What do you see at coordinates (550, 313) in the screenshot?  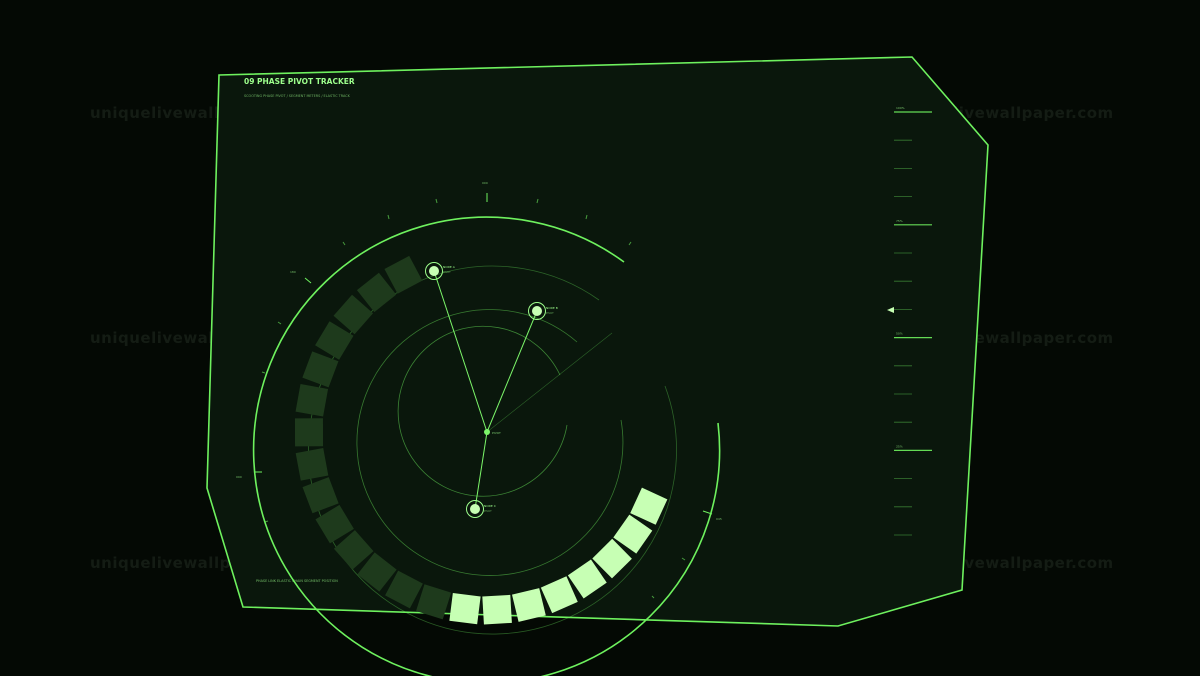 I see `node-b-sub: PIVOT` at bounding box center [550, 313].